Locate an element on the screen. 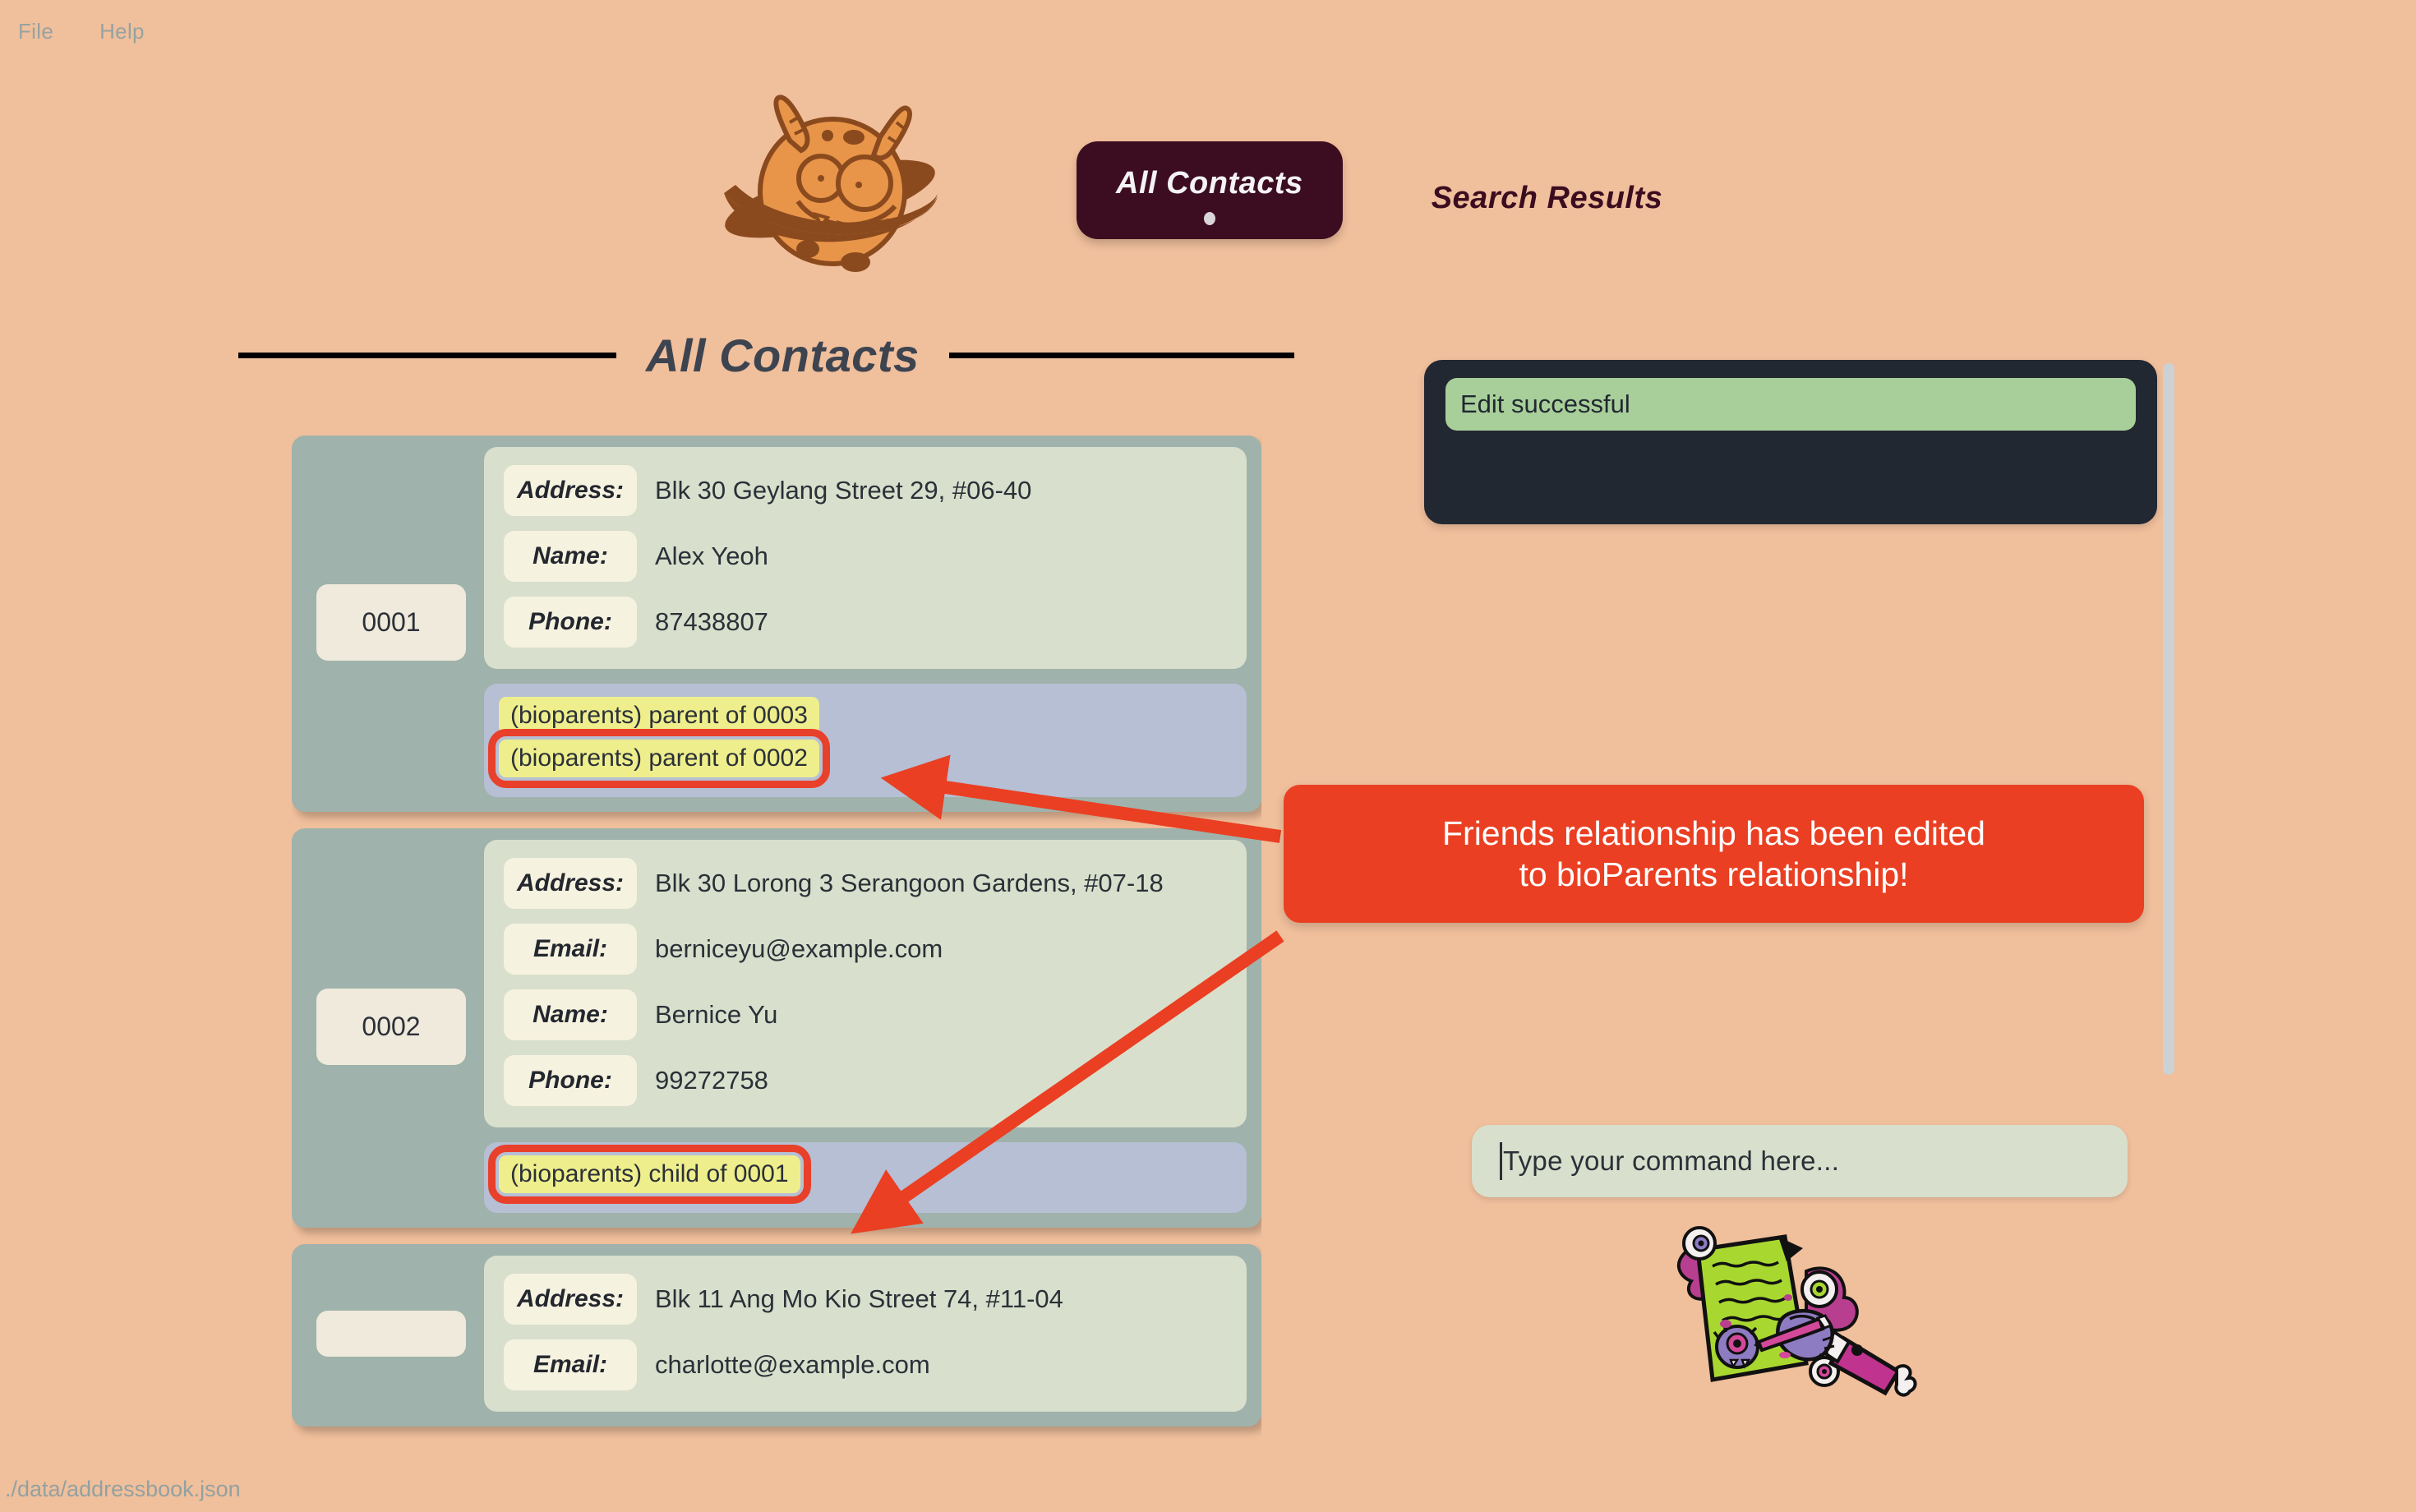 This screenshot has width=2416, height=1512. tab-all-contacts: All Contacts is located at coordinates (1210, 190).